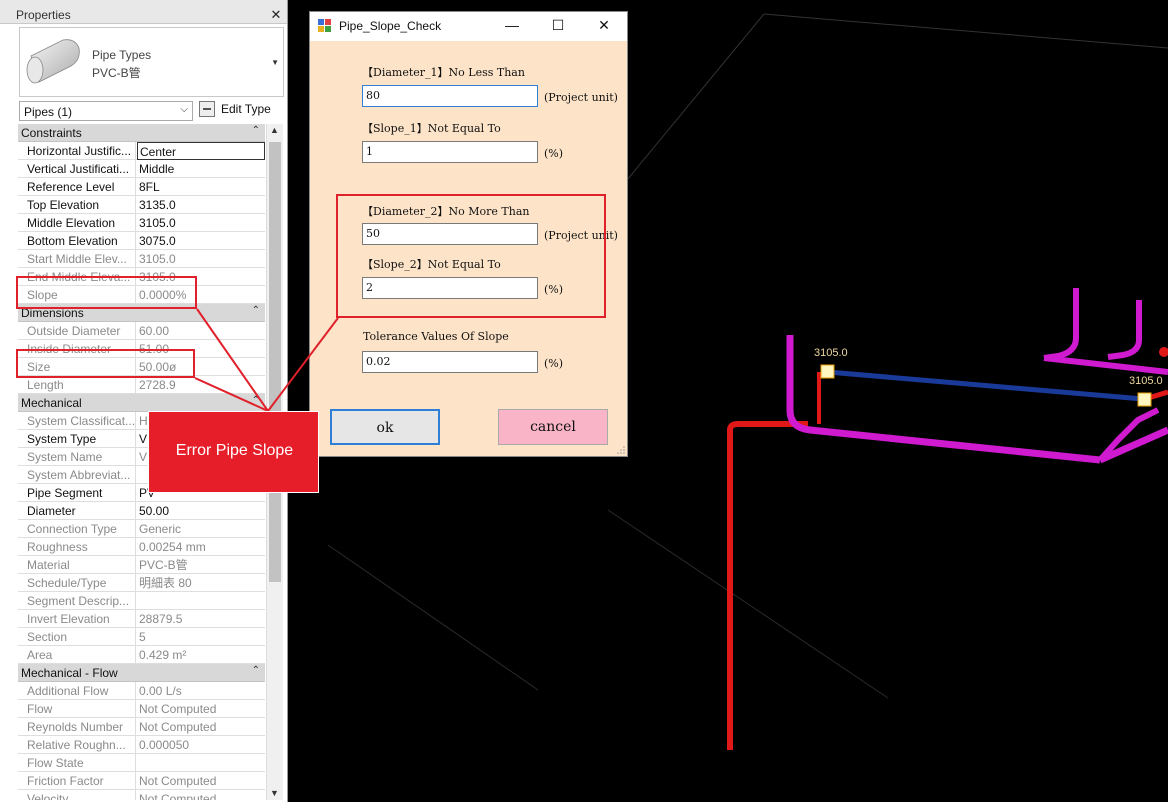 Image resolution: width=1168 pixels, height=802 pixels. What do you see at coordinates (266, 360) in the screenshot?
I see `annotation-leader-lines` at bounding box center [266, 360].